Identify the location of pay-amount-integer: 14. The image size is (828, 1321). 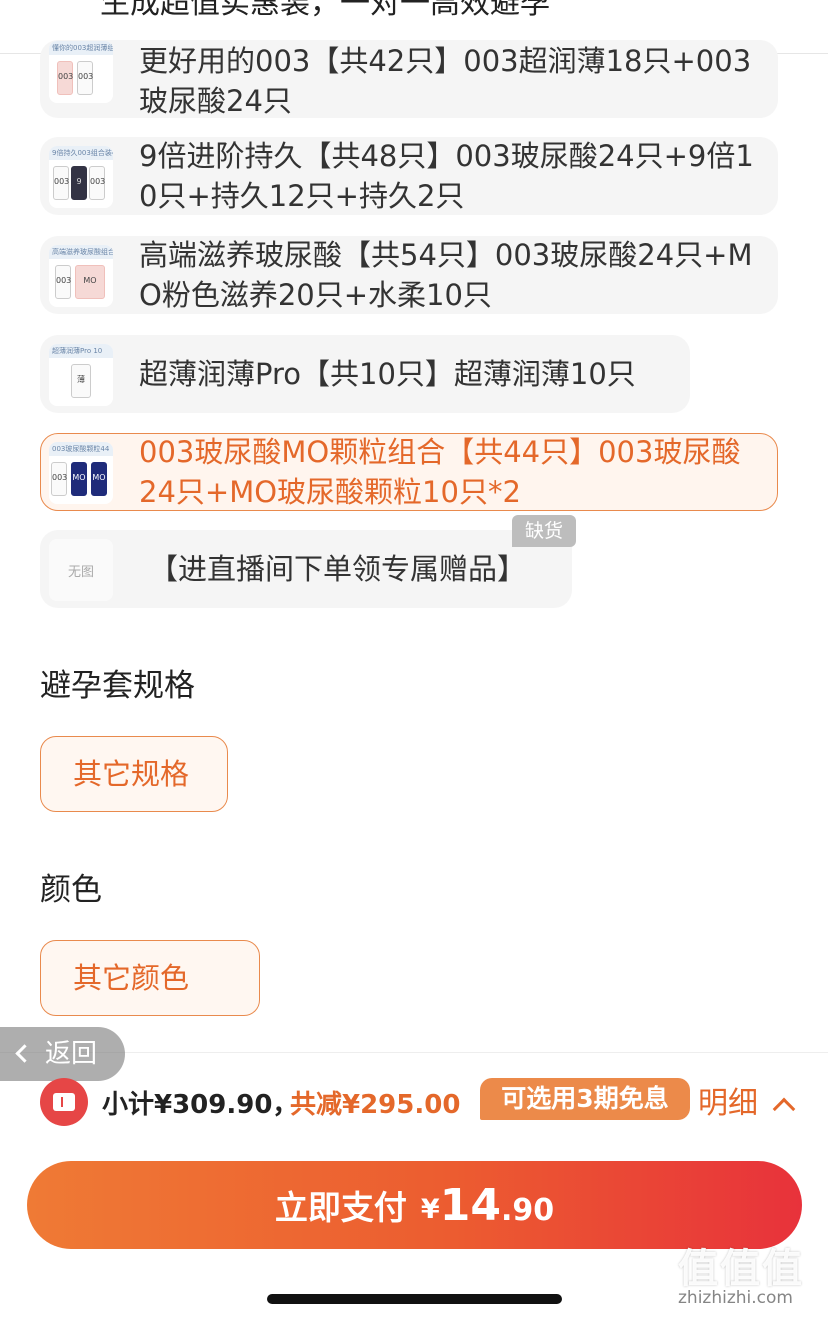
(470, 1205).